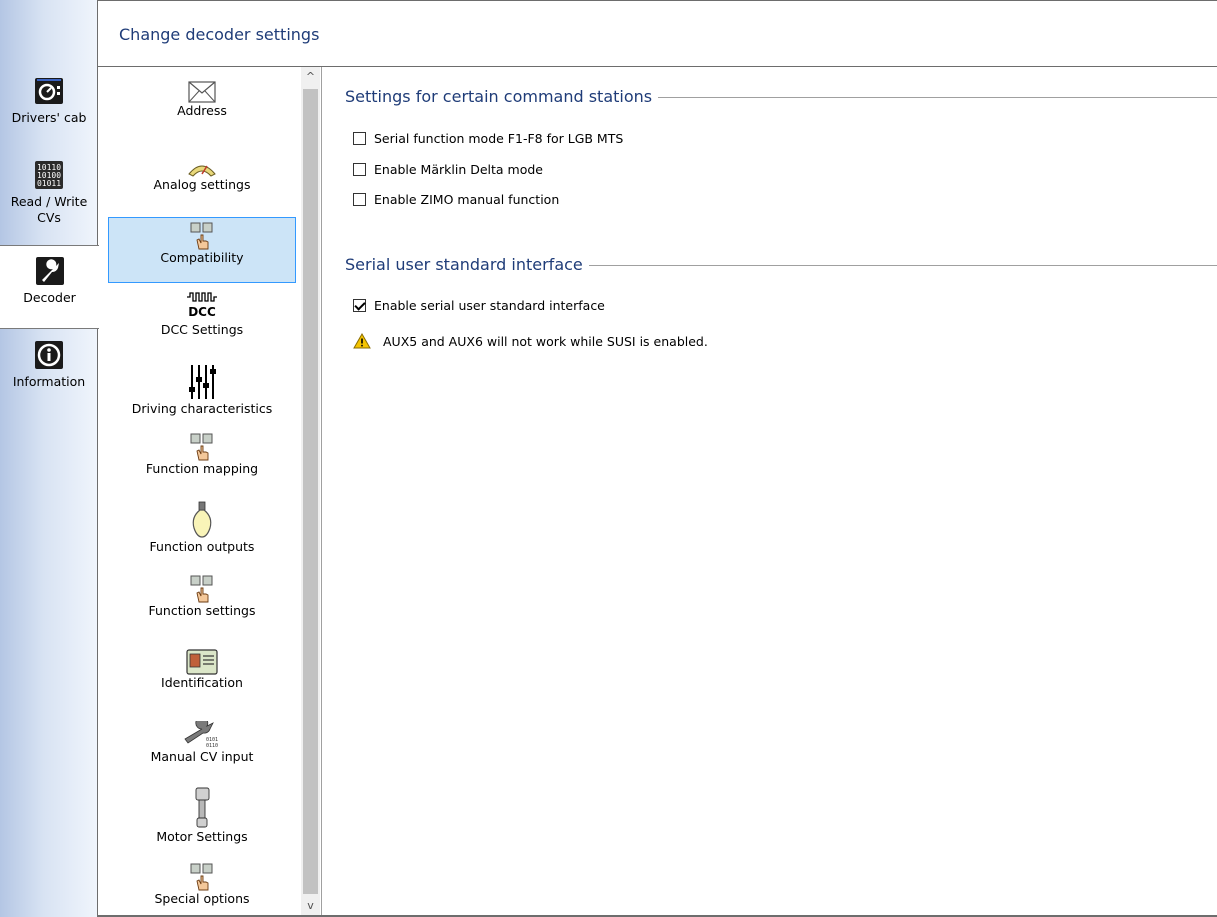  I want to click on category-identification: Identification, so click(202, 677).